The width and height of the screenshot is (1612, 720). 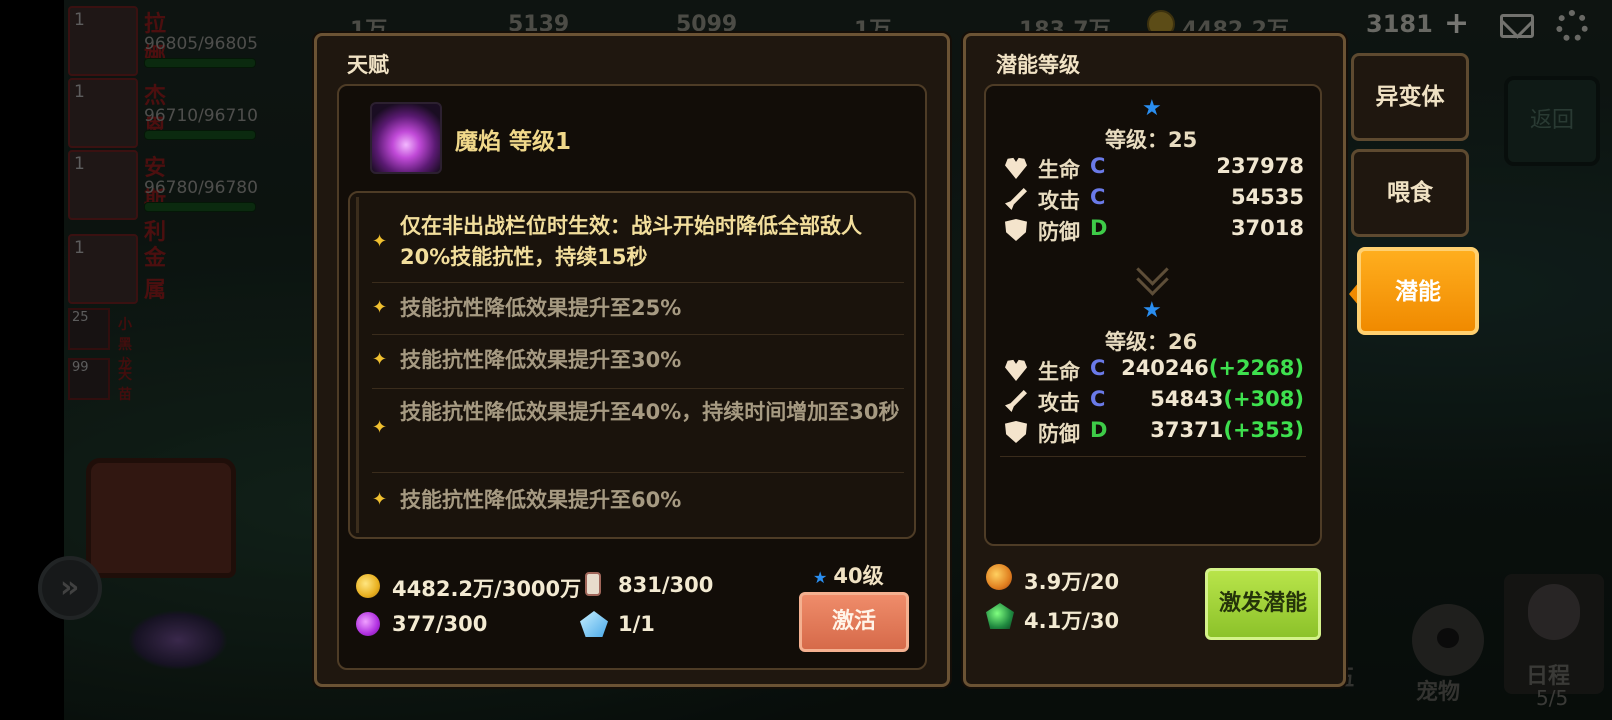 What do you see at coordinates (541, 500) in the screenshot?
I see `talent-tier-text: 技能抗性降低效果提升至60%` at bounding box center [541, 500].